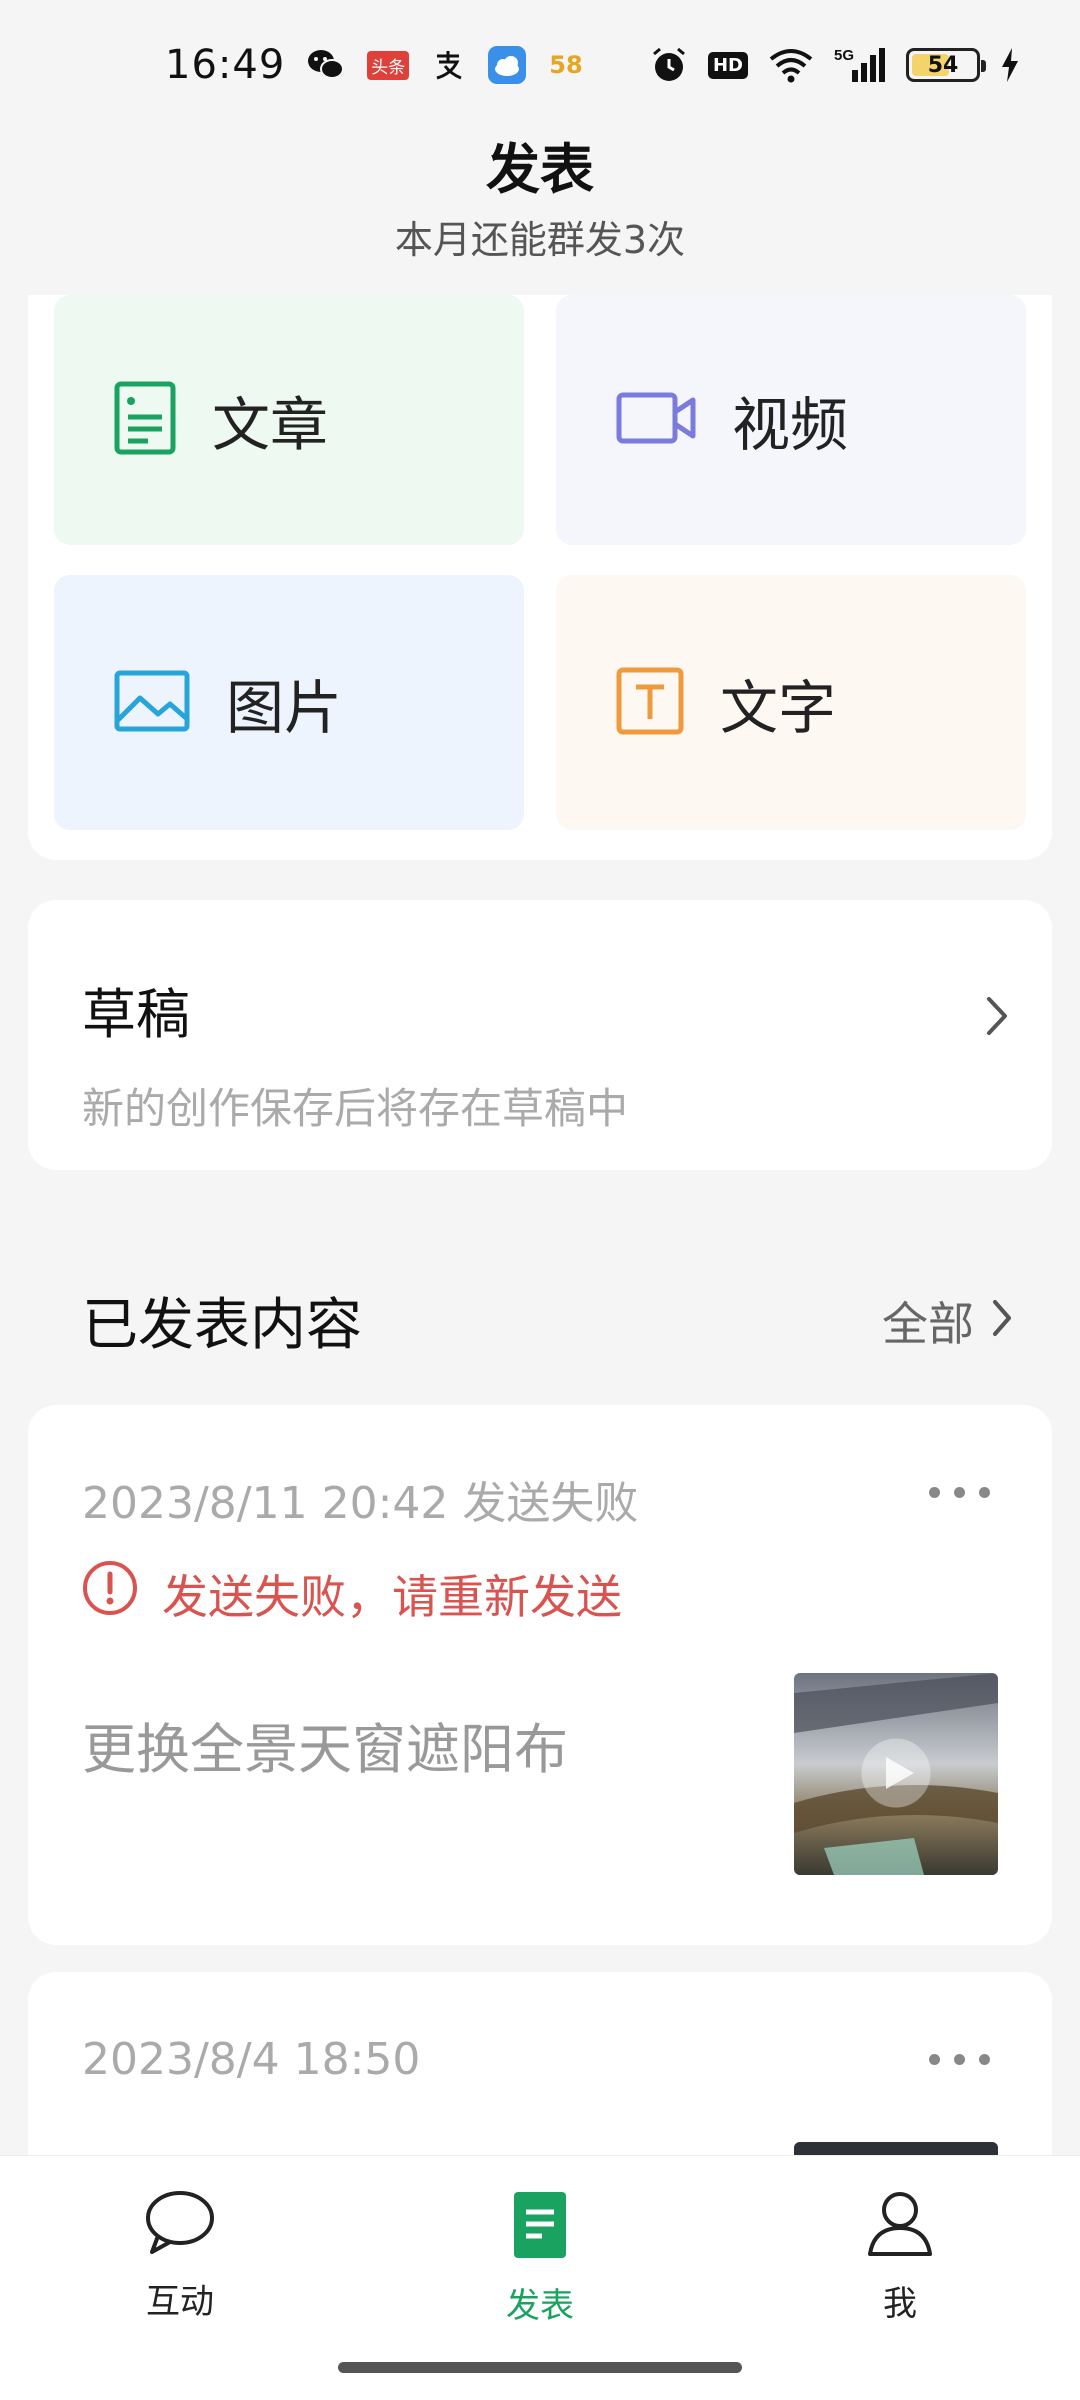 This screenshot has width=1080, height=2400. What do you see at coordinates (540, 2306) in the screenshot?
I see `nav-label: 发表` at bounding box center [540, 2306].